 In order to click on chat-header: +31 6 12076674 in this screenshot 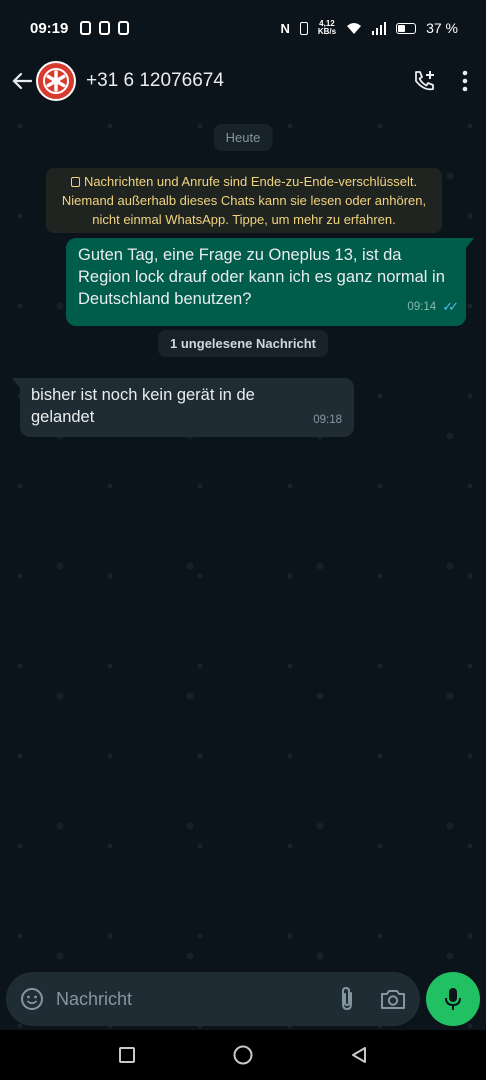, I will do `click(243, 81)`.